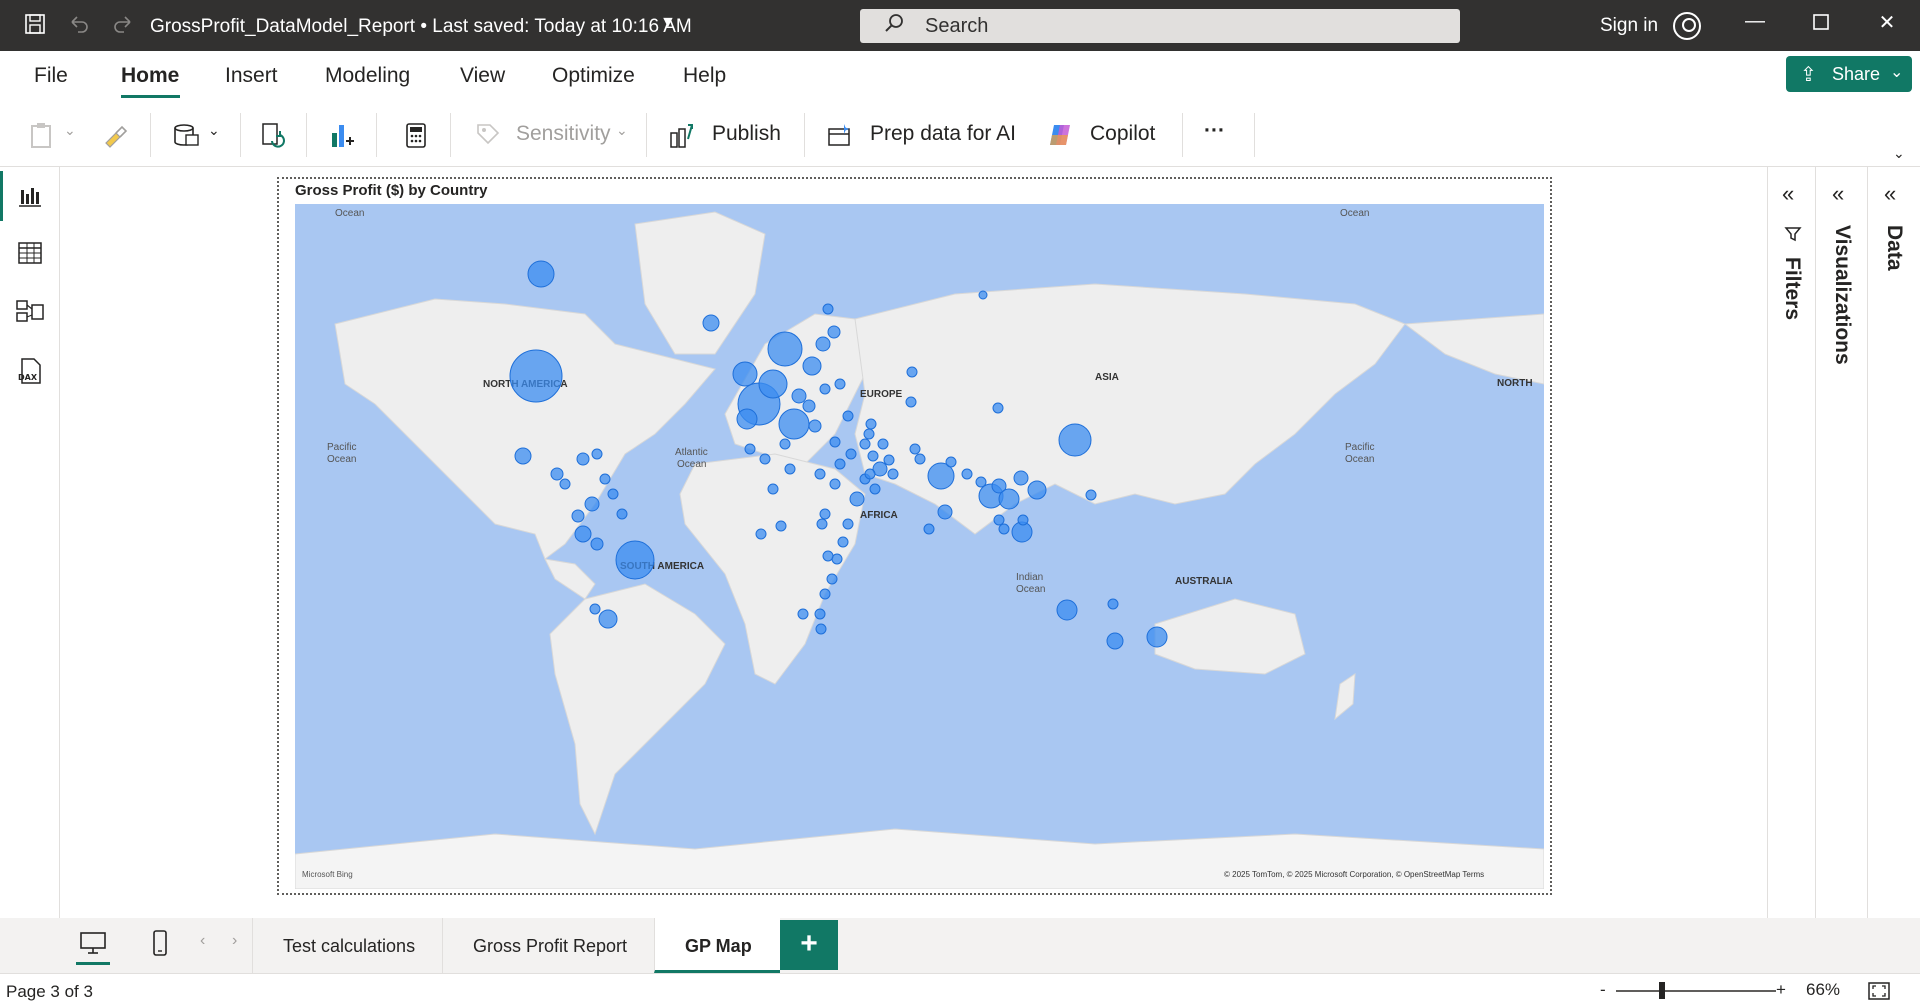 The width and height of the screenshot is (1920, 1008). Describe the element at coordinates (548, 945) in the screenshot. I see `page-tab-gross-profit-report: Gross Profit Report` at that location.